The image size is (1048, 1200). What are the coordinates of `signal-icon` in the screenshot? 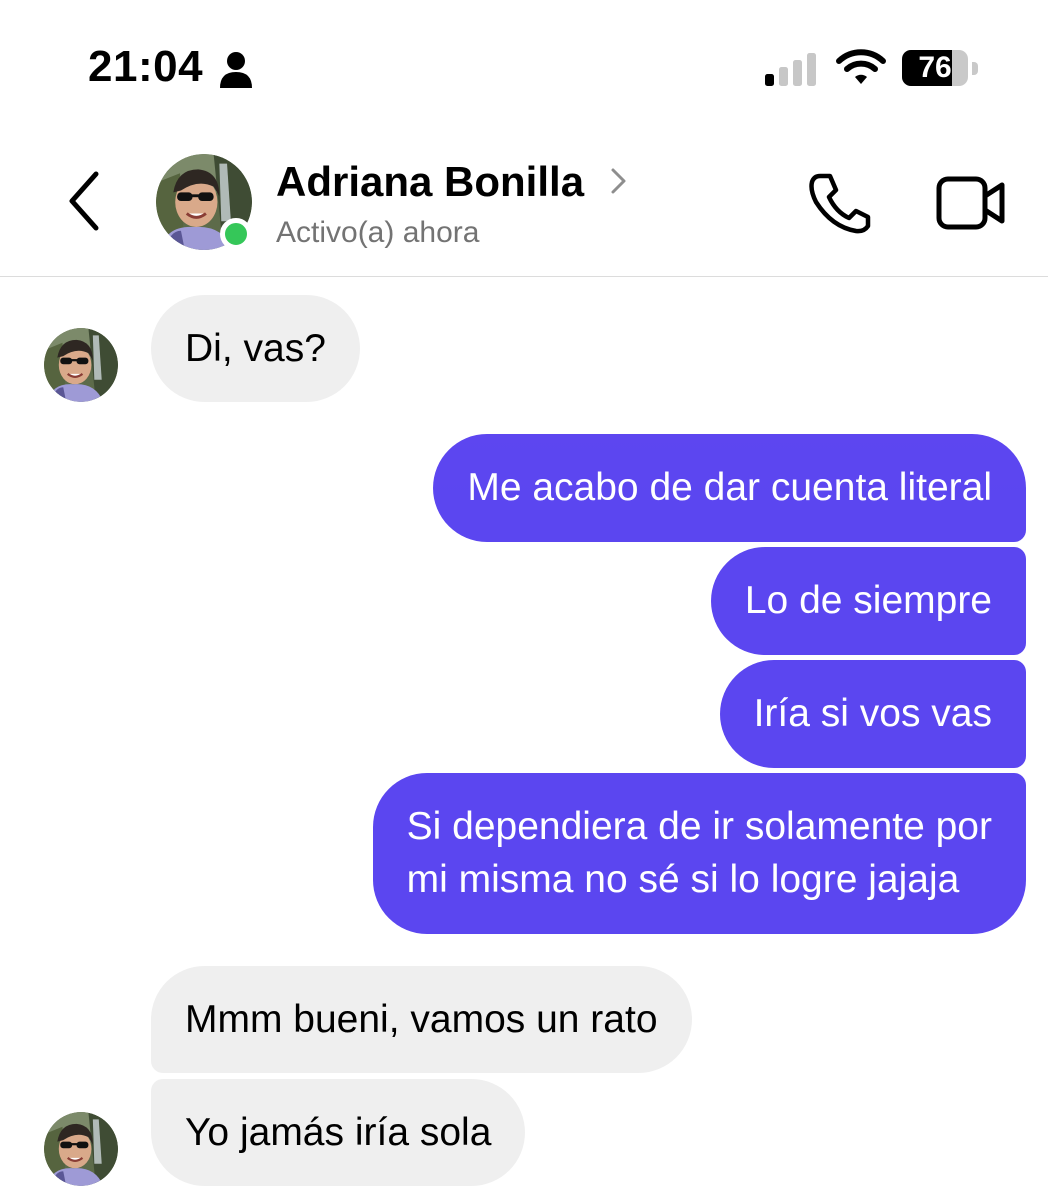 It's located at (793, 70).